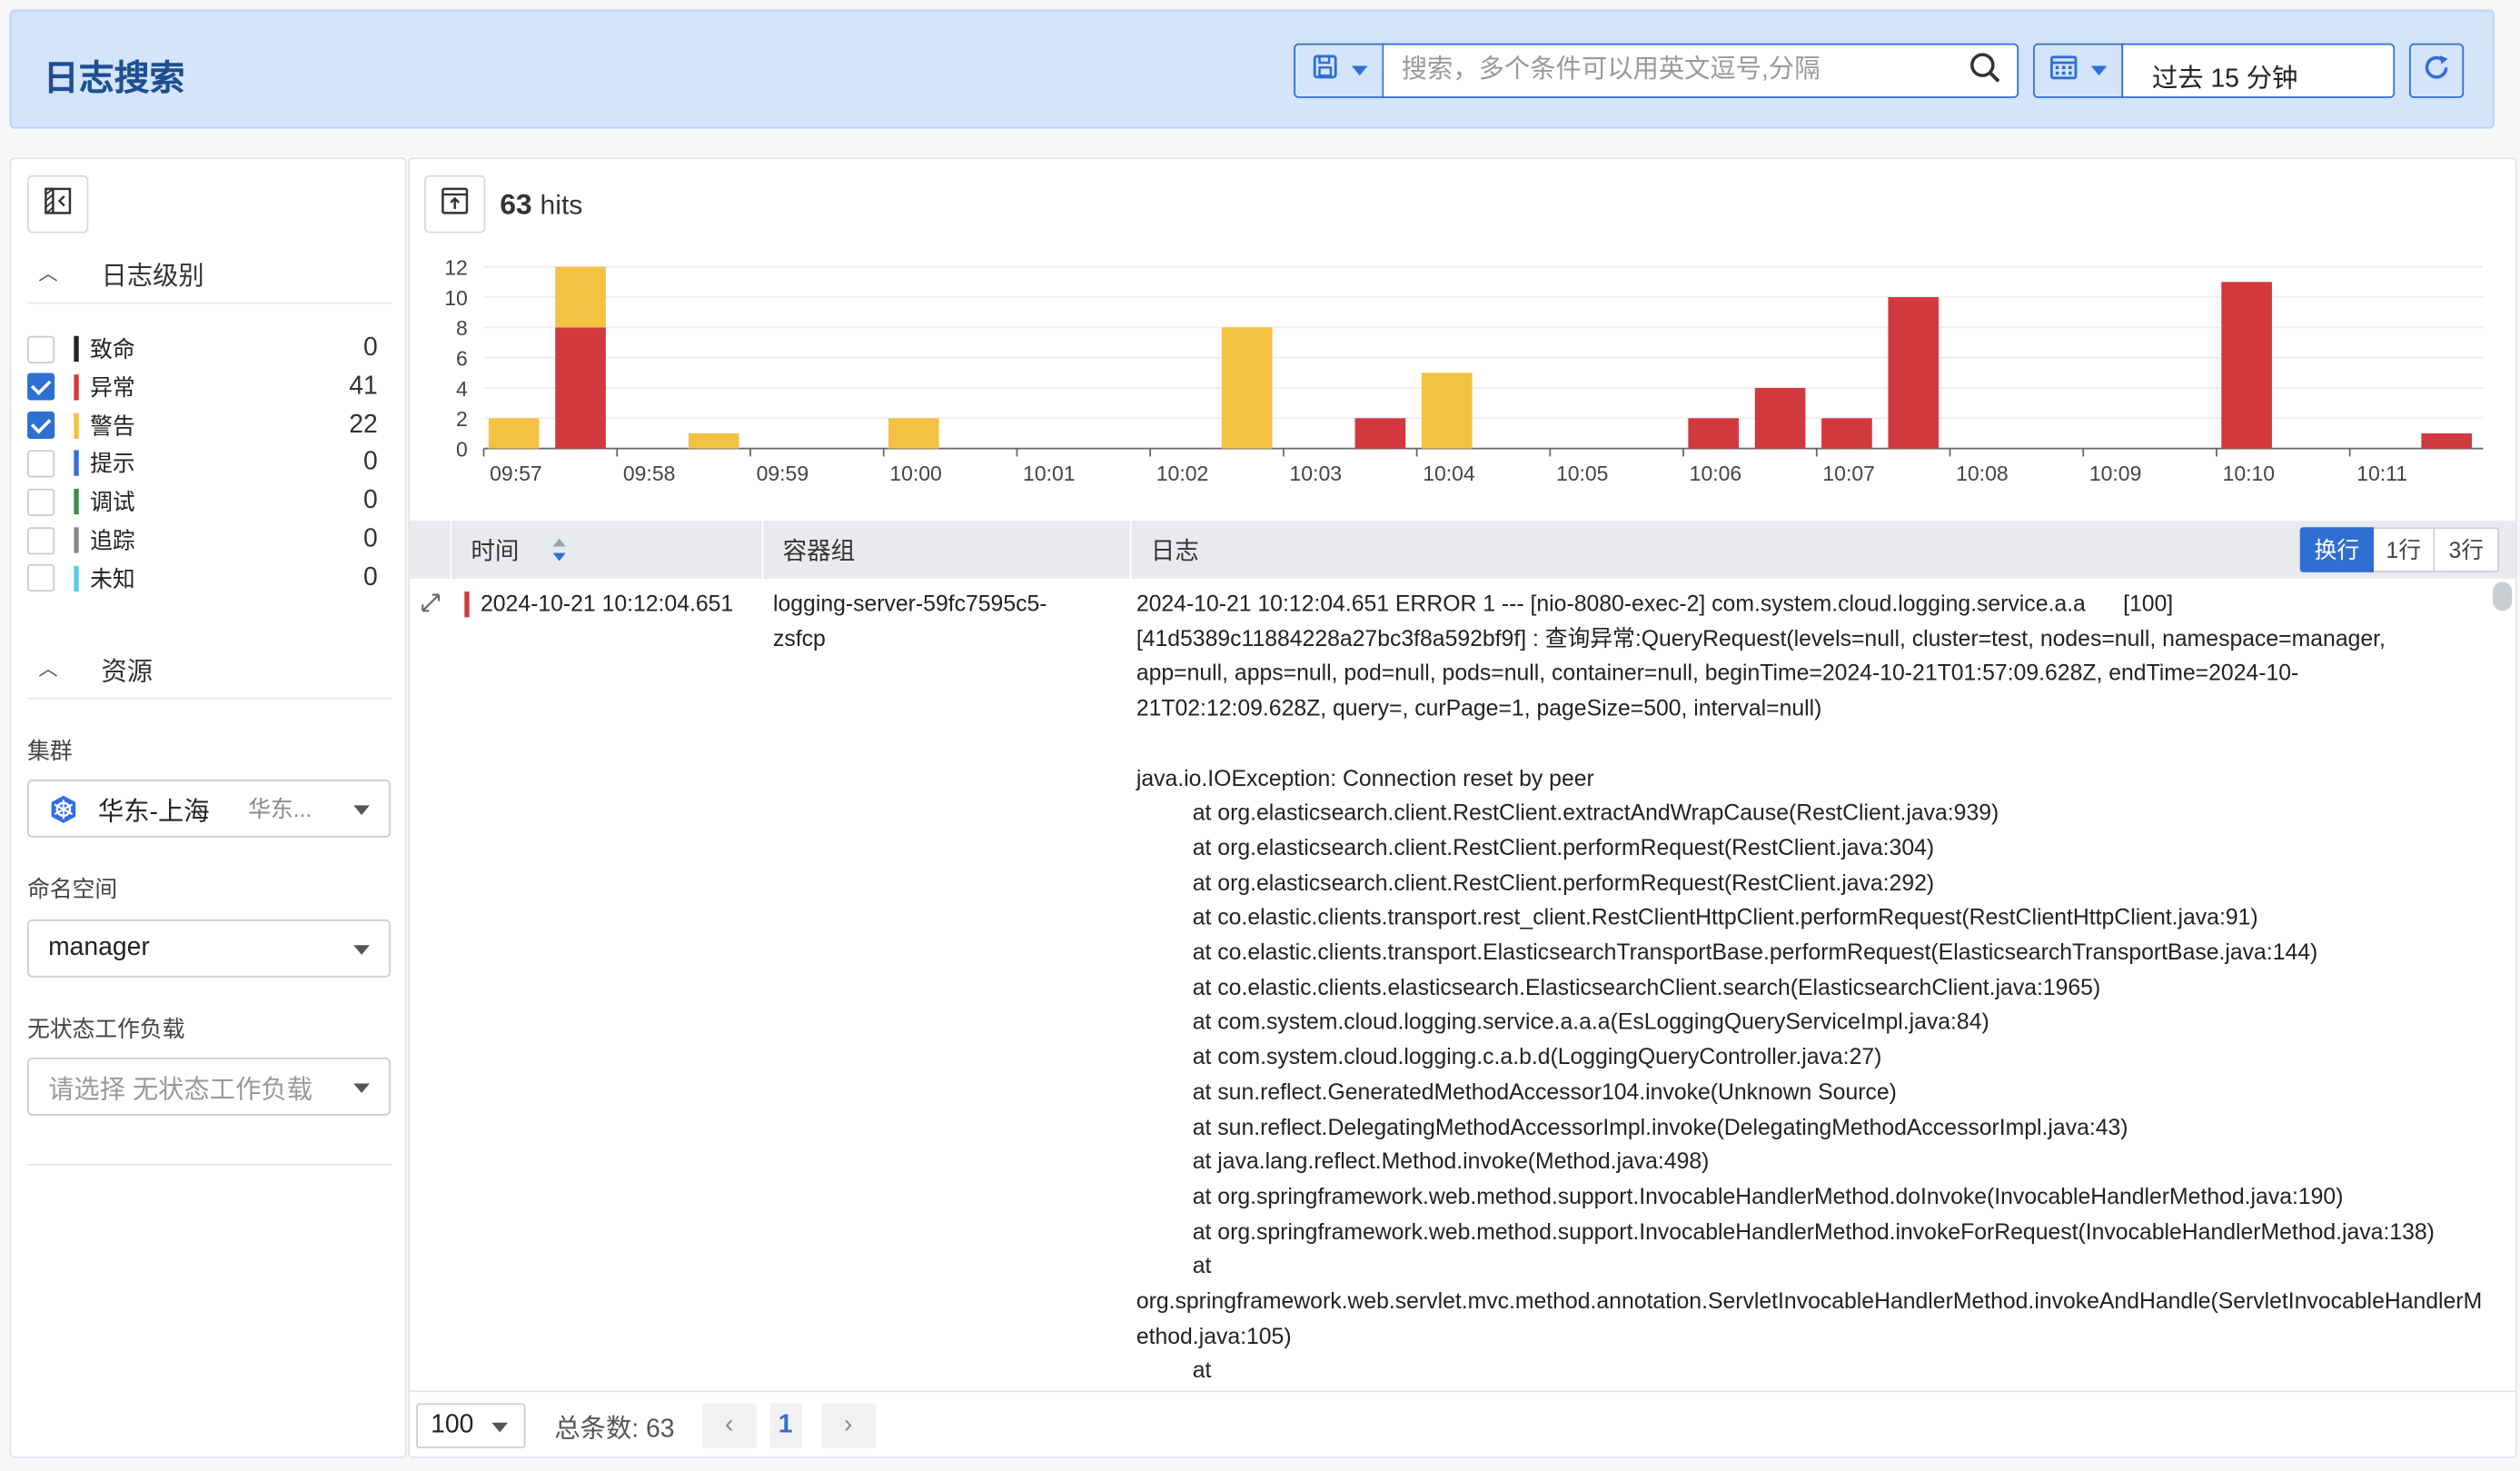  What do you see at coordinates (614, 1429) in the screenshot?
I see `total-count: 总条数: 63` at bounding box center [614, 1429].